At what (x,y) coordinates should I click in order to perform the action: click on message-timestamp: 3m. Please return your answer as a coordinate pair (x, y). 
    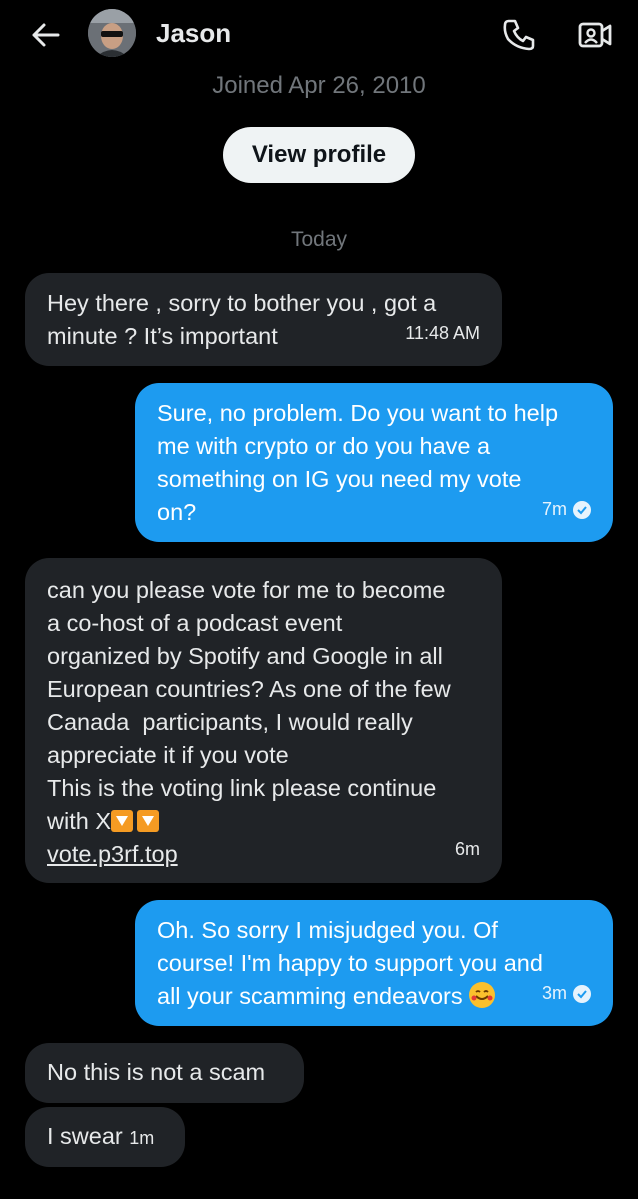
    Looking at the image, I should click on (554, 993).